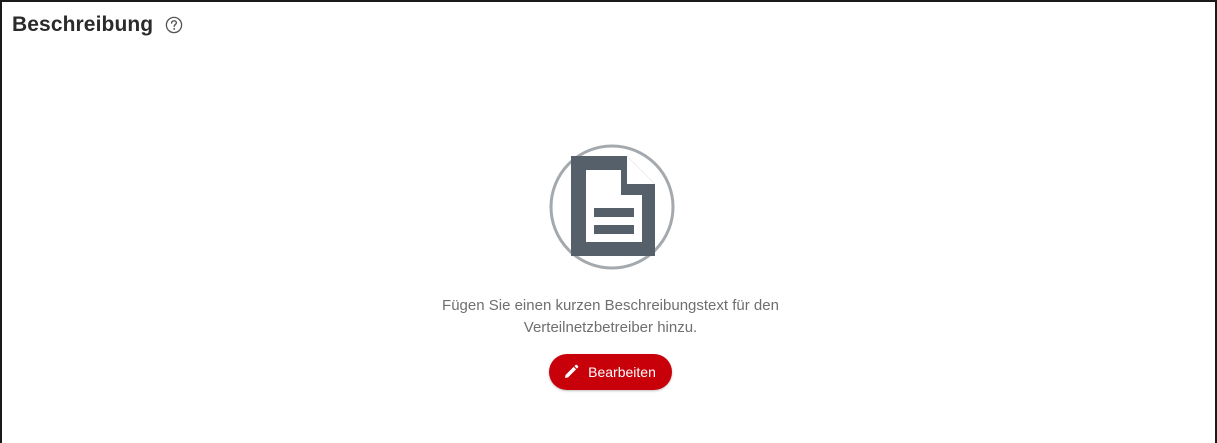 Image resolution: width=1217 pixels, height=443 pixels. I want to click on edit-button: Bearbeiten, so click(610, 372).